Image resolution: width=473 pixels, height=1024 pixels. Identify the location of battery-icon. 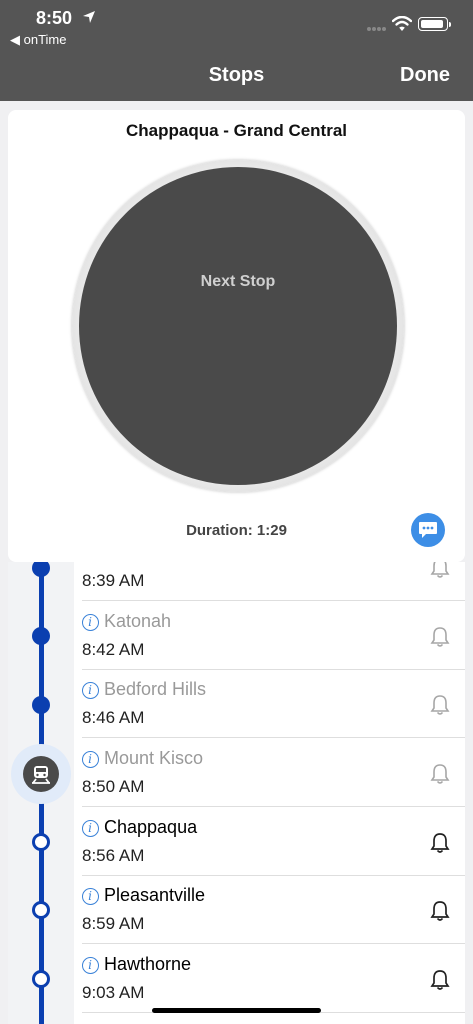
(434, 24).